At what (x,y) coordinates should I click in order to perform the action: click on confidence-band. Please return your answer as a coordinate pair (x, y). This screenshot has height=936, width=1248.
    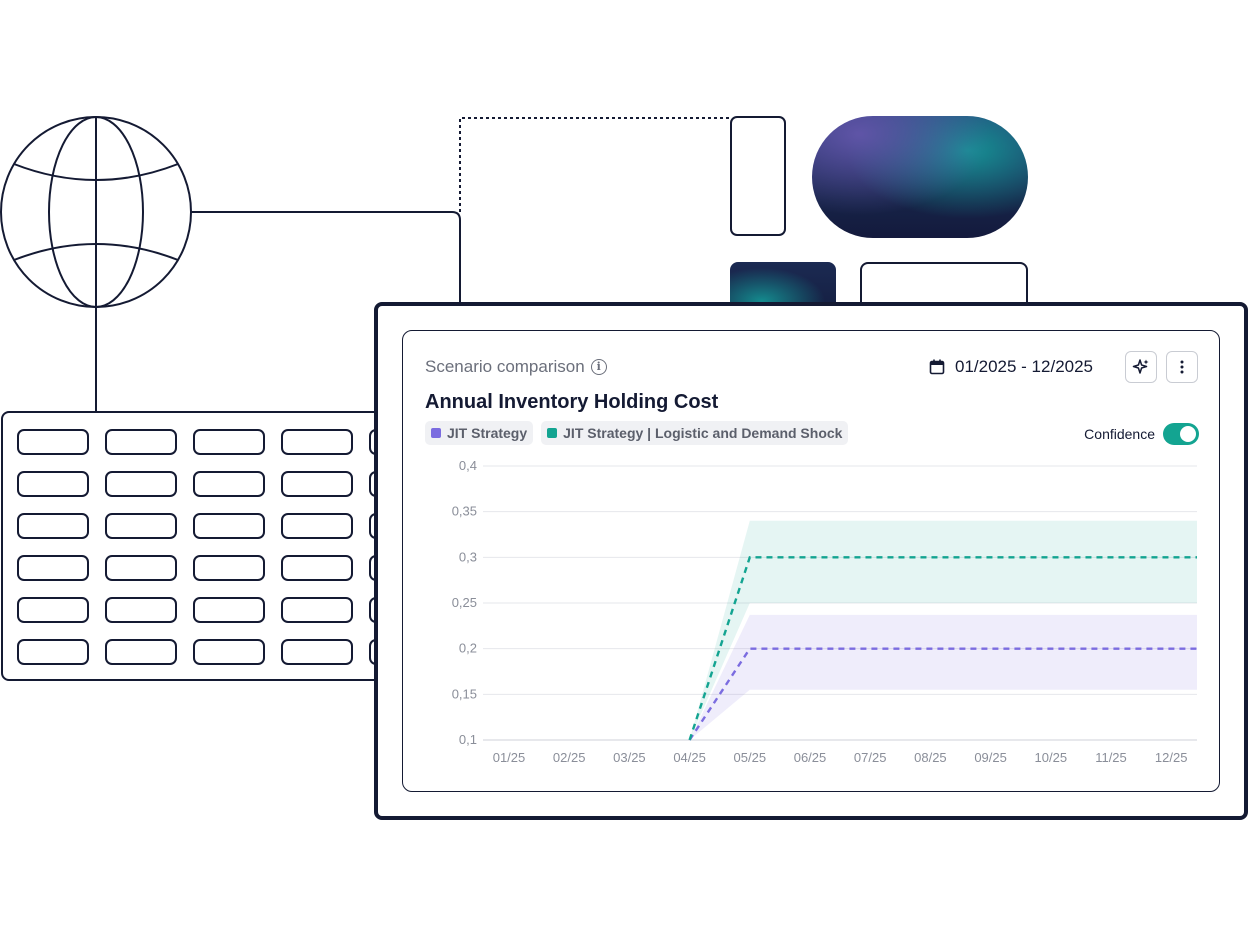
    Looking at the image, I should click on (943, 677).